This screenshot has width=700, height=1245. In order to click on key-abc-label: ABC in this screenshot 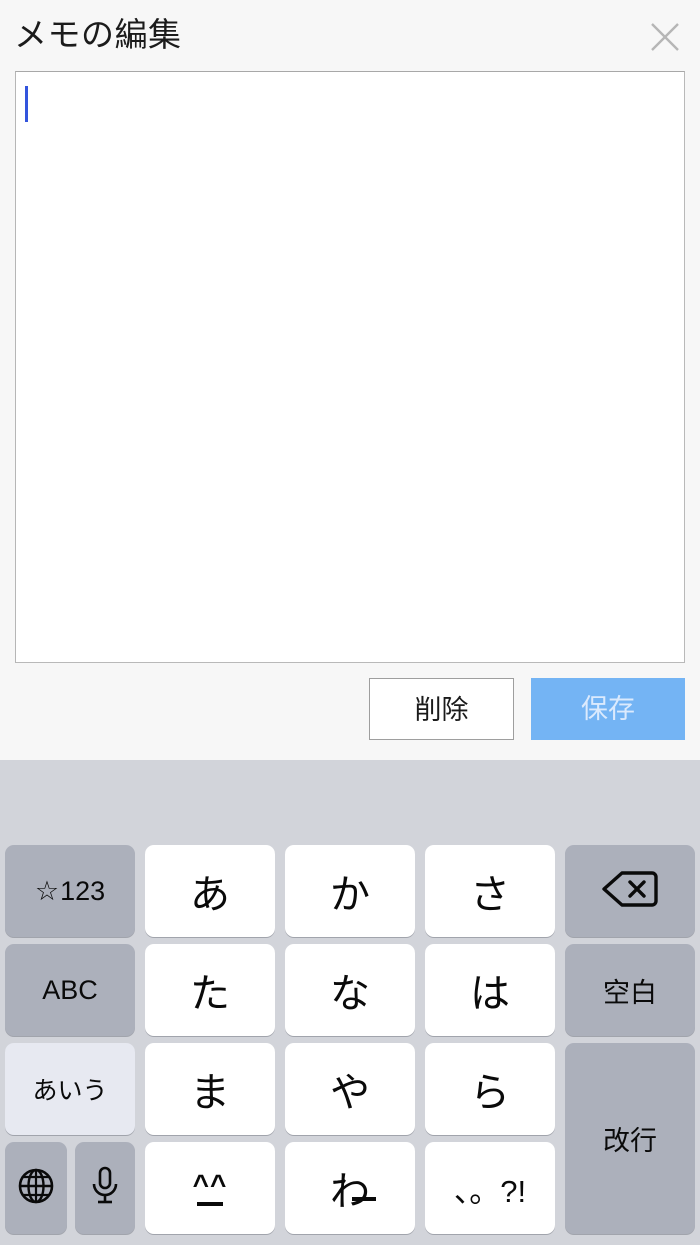, I will do `click(70, 989)`.